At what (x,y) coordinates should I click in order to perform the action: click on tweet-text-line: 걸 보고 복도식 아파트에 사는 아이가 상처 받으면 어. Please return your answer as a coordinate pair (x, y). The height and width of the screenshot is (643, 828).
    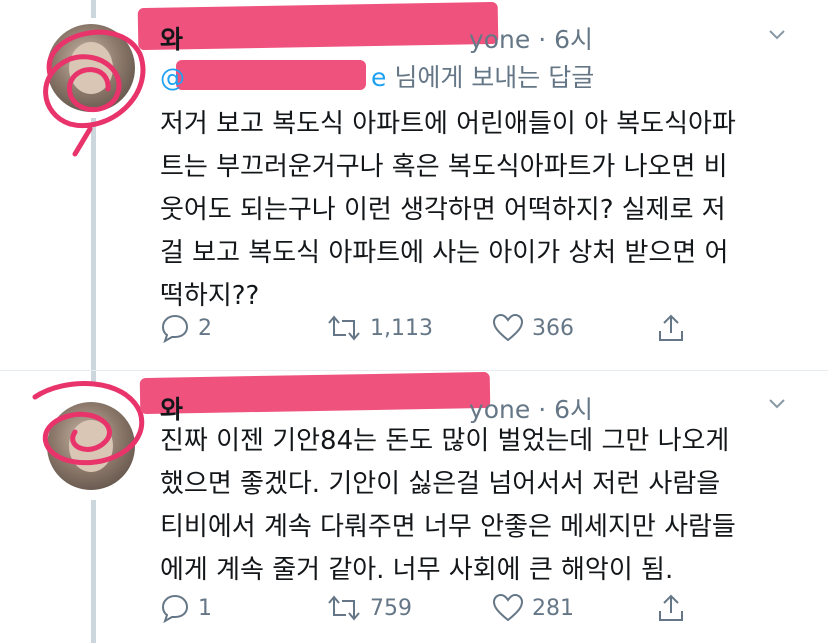
    Looking at the image, I should click on (444, 253).